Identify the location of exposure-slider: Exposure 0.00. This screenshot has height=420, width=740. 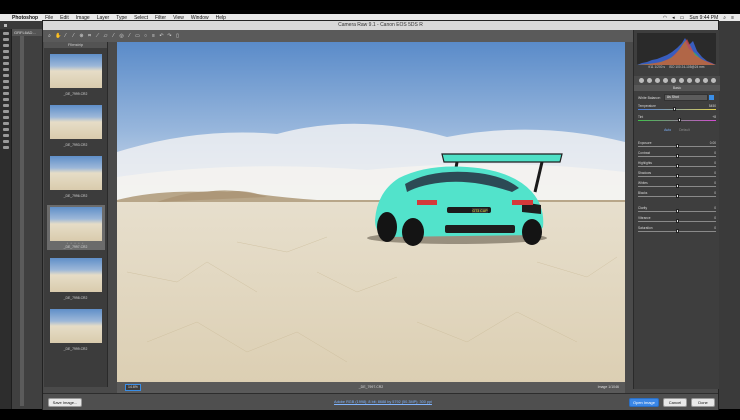
(677, 145).